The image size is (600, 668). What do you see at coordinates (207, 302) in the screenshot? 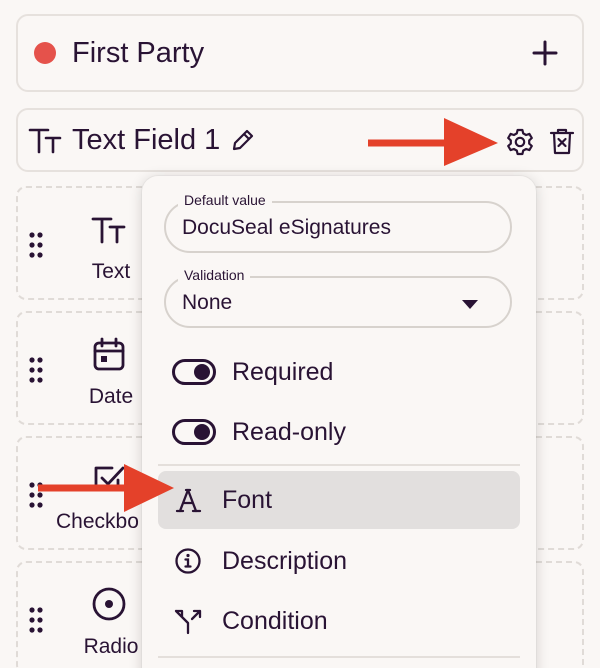
I see `validation-value: None` at bounding box center [207, 302].